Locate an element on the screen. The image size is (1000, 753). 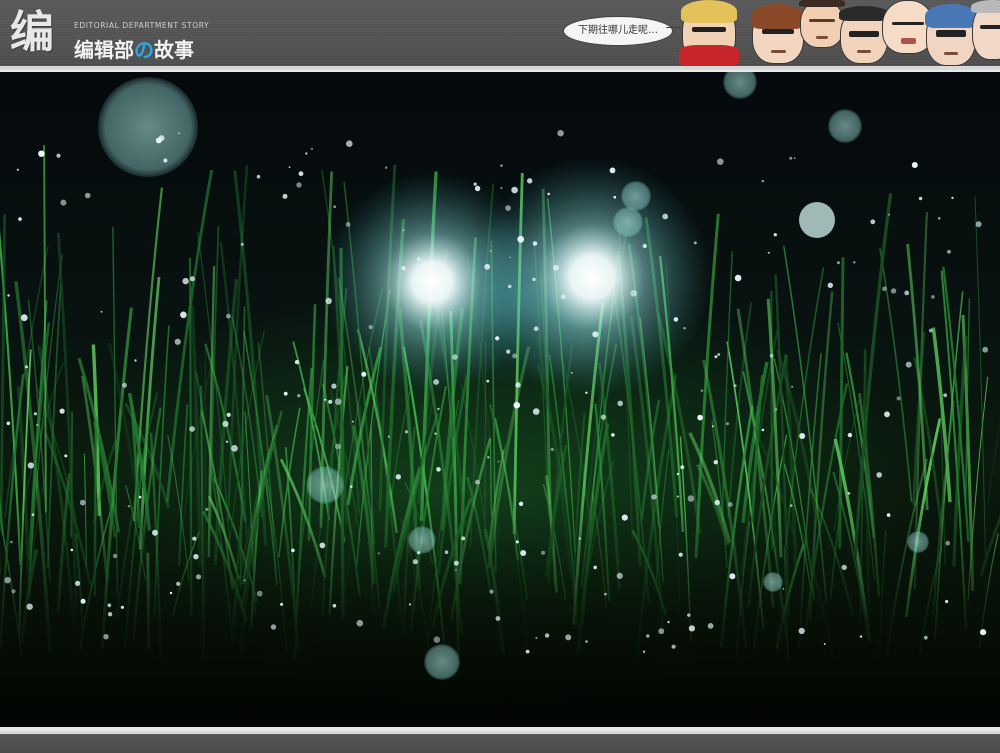
logo-glyph: 编 is located at coordinates (32, 32).